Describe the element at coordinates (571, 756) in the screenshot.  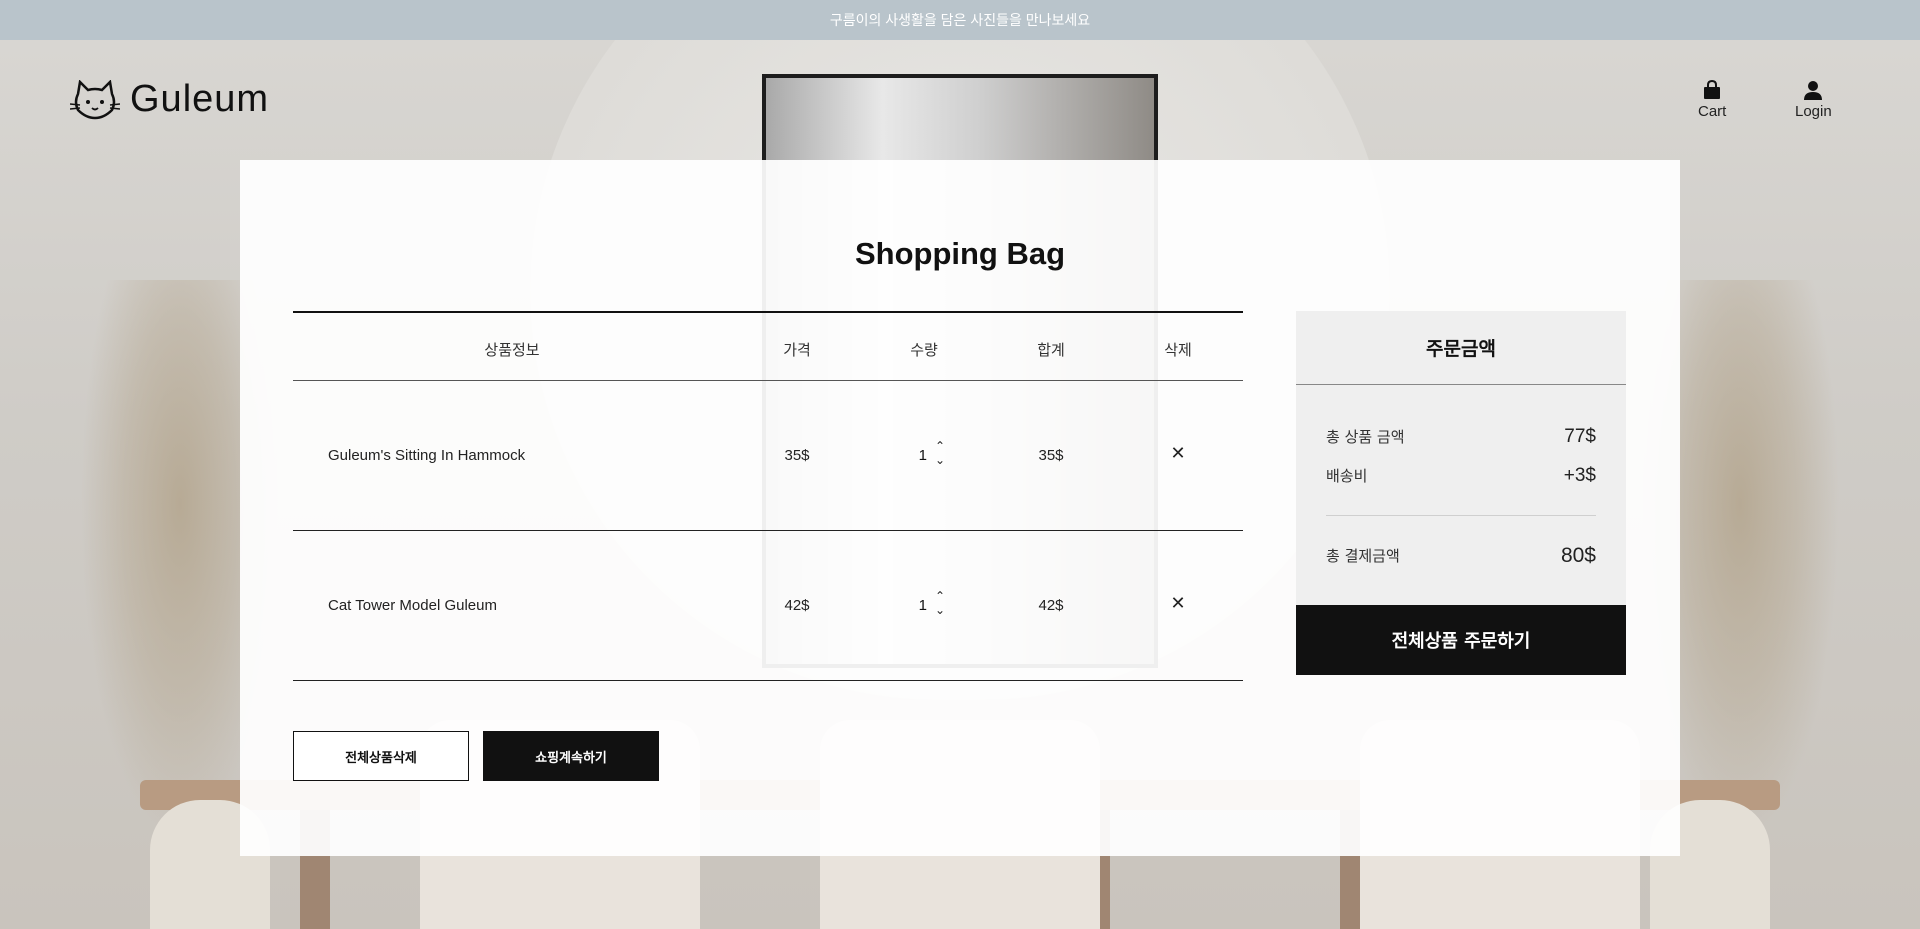
I see `continue-shopping-button: 쇼핑계속하기` at that location.